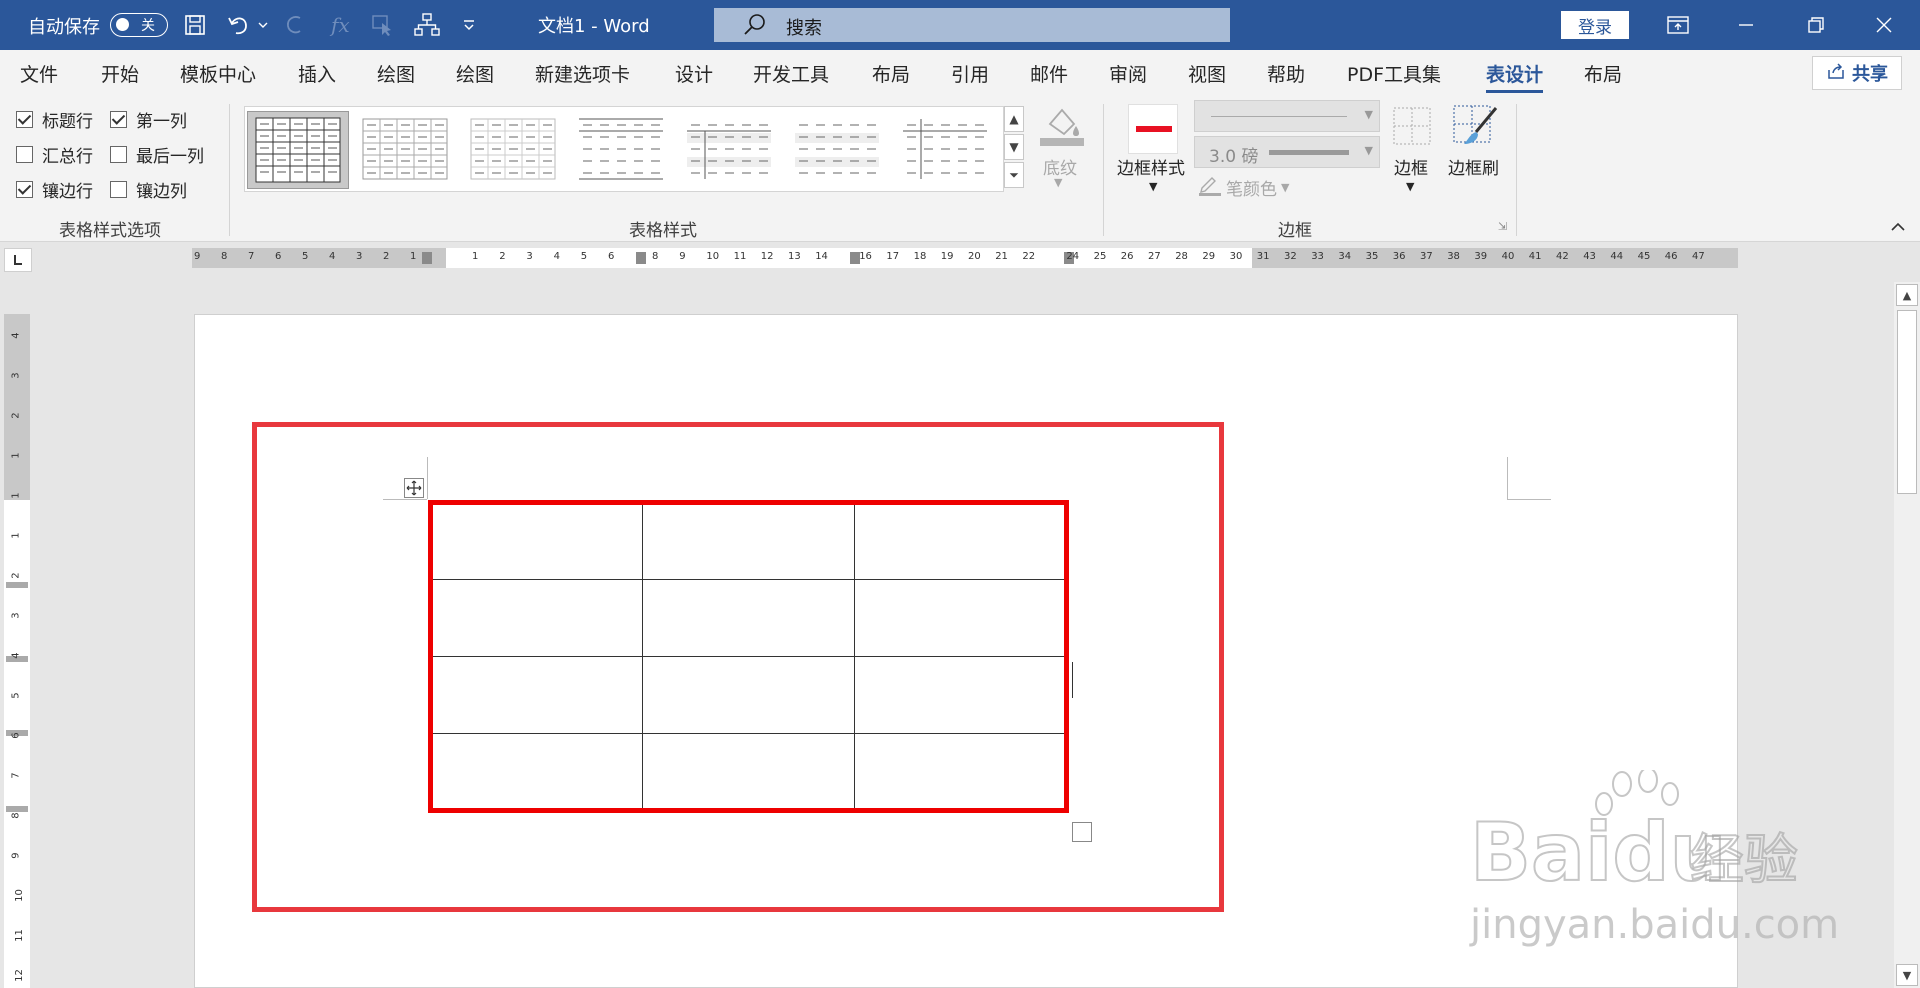 The width and height of the screenshot is (1920, 988). Describe the element at coordinates (1049, 73) in the screenshot. I see `tab-mailings: 邮件` at that location.